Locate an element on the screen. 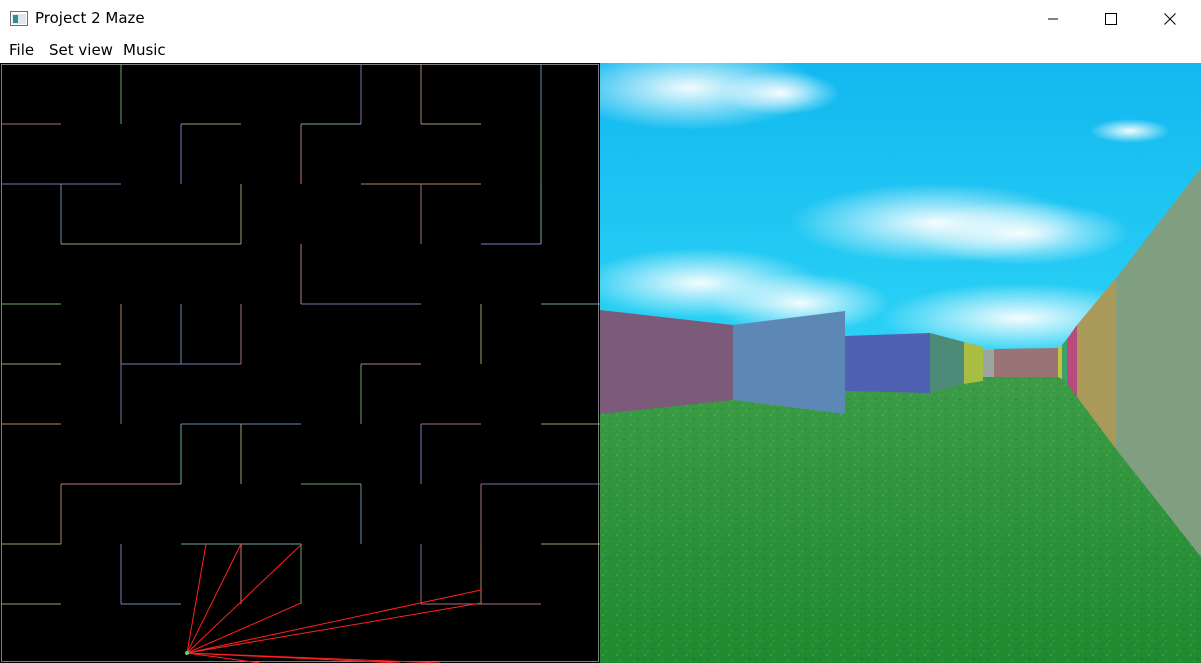 The image size is (1201, 663). player-marker is located at coordinates (187, 653).